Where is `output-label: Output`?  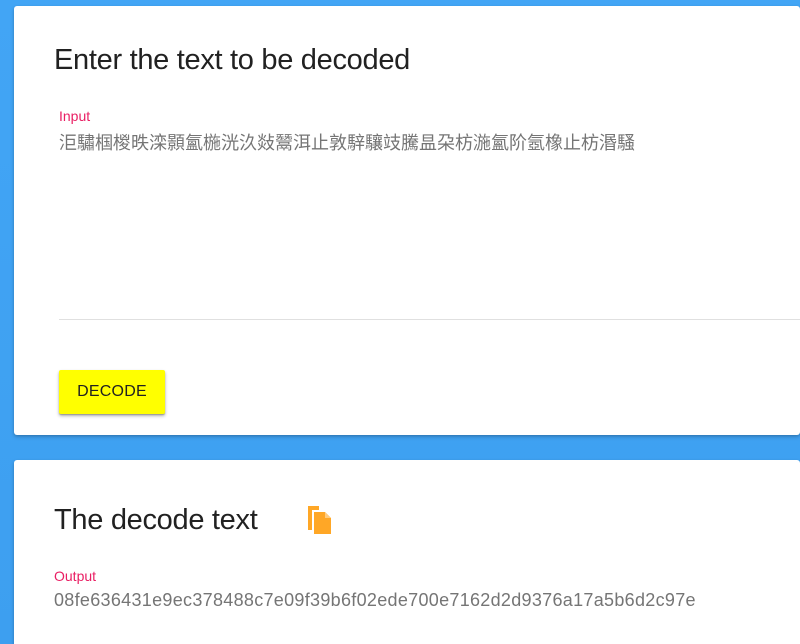 output-label: Output is located at coordinates (75, 576).